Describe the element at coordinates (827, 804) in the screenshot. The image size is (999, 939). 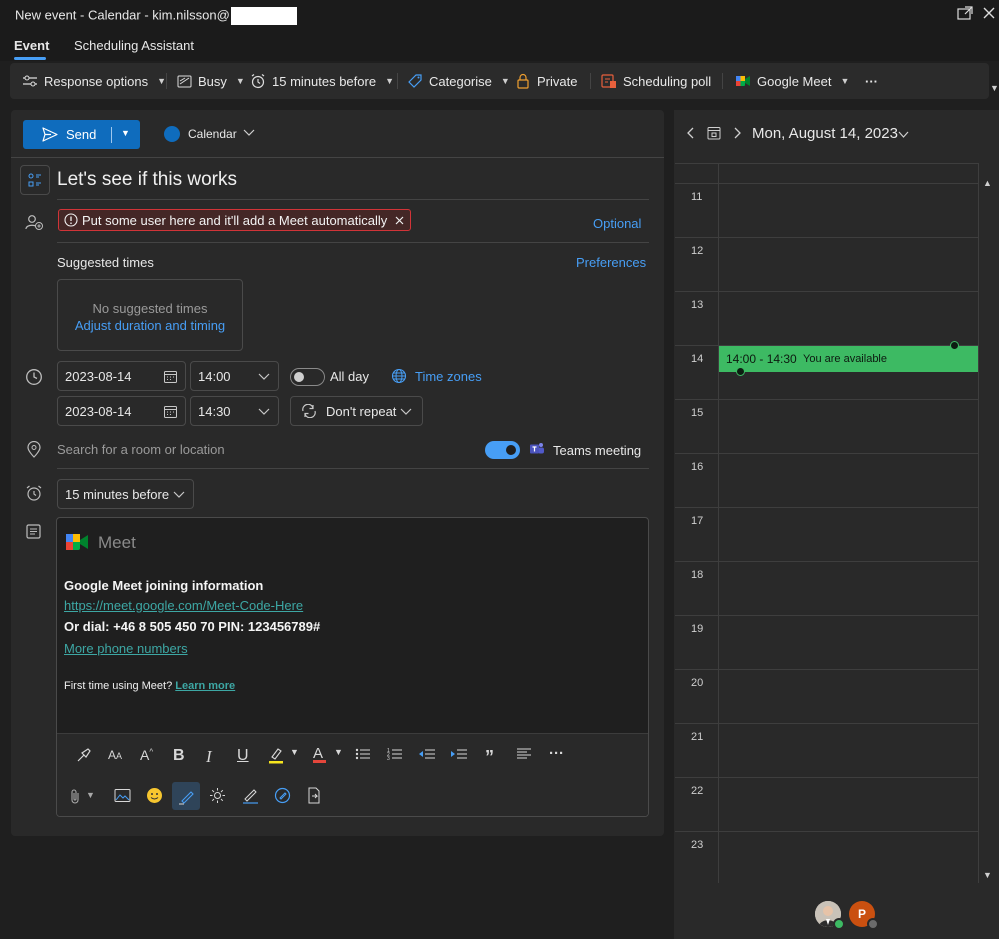
I see `hour-row: 22` at that location.